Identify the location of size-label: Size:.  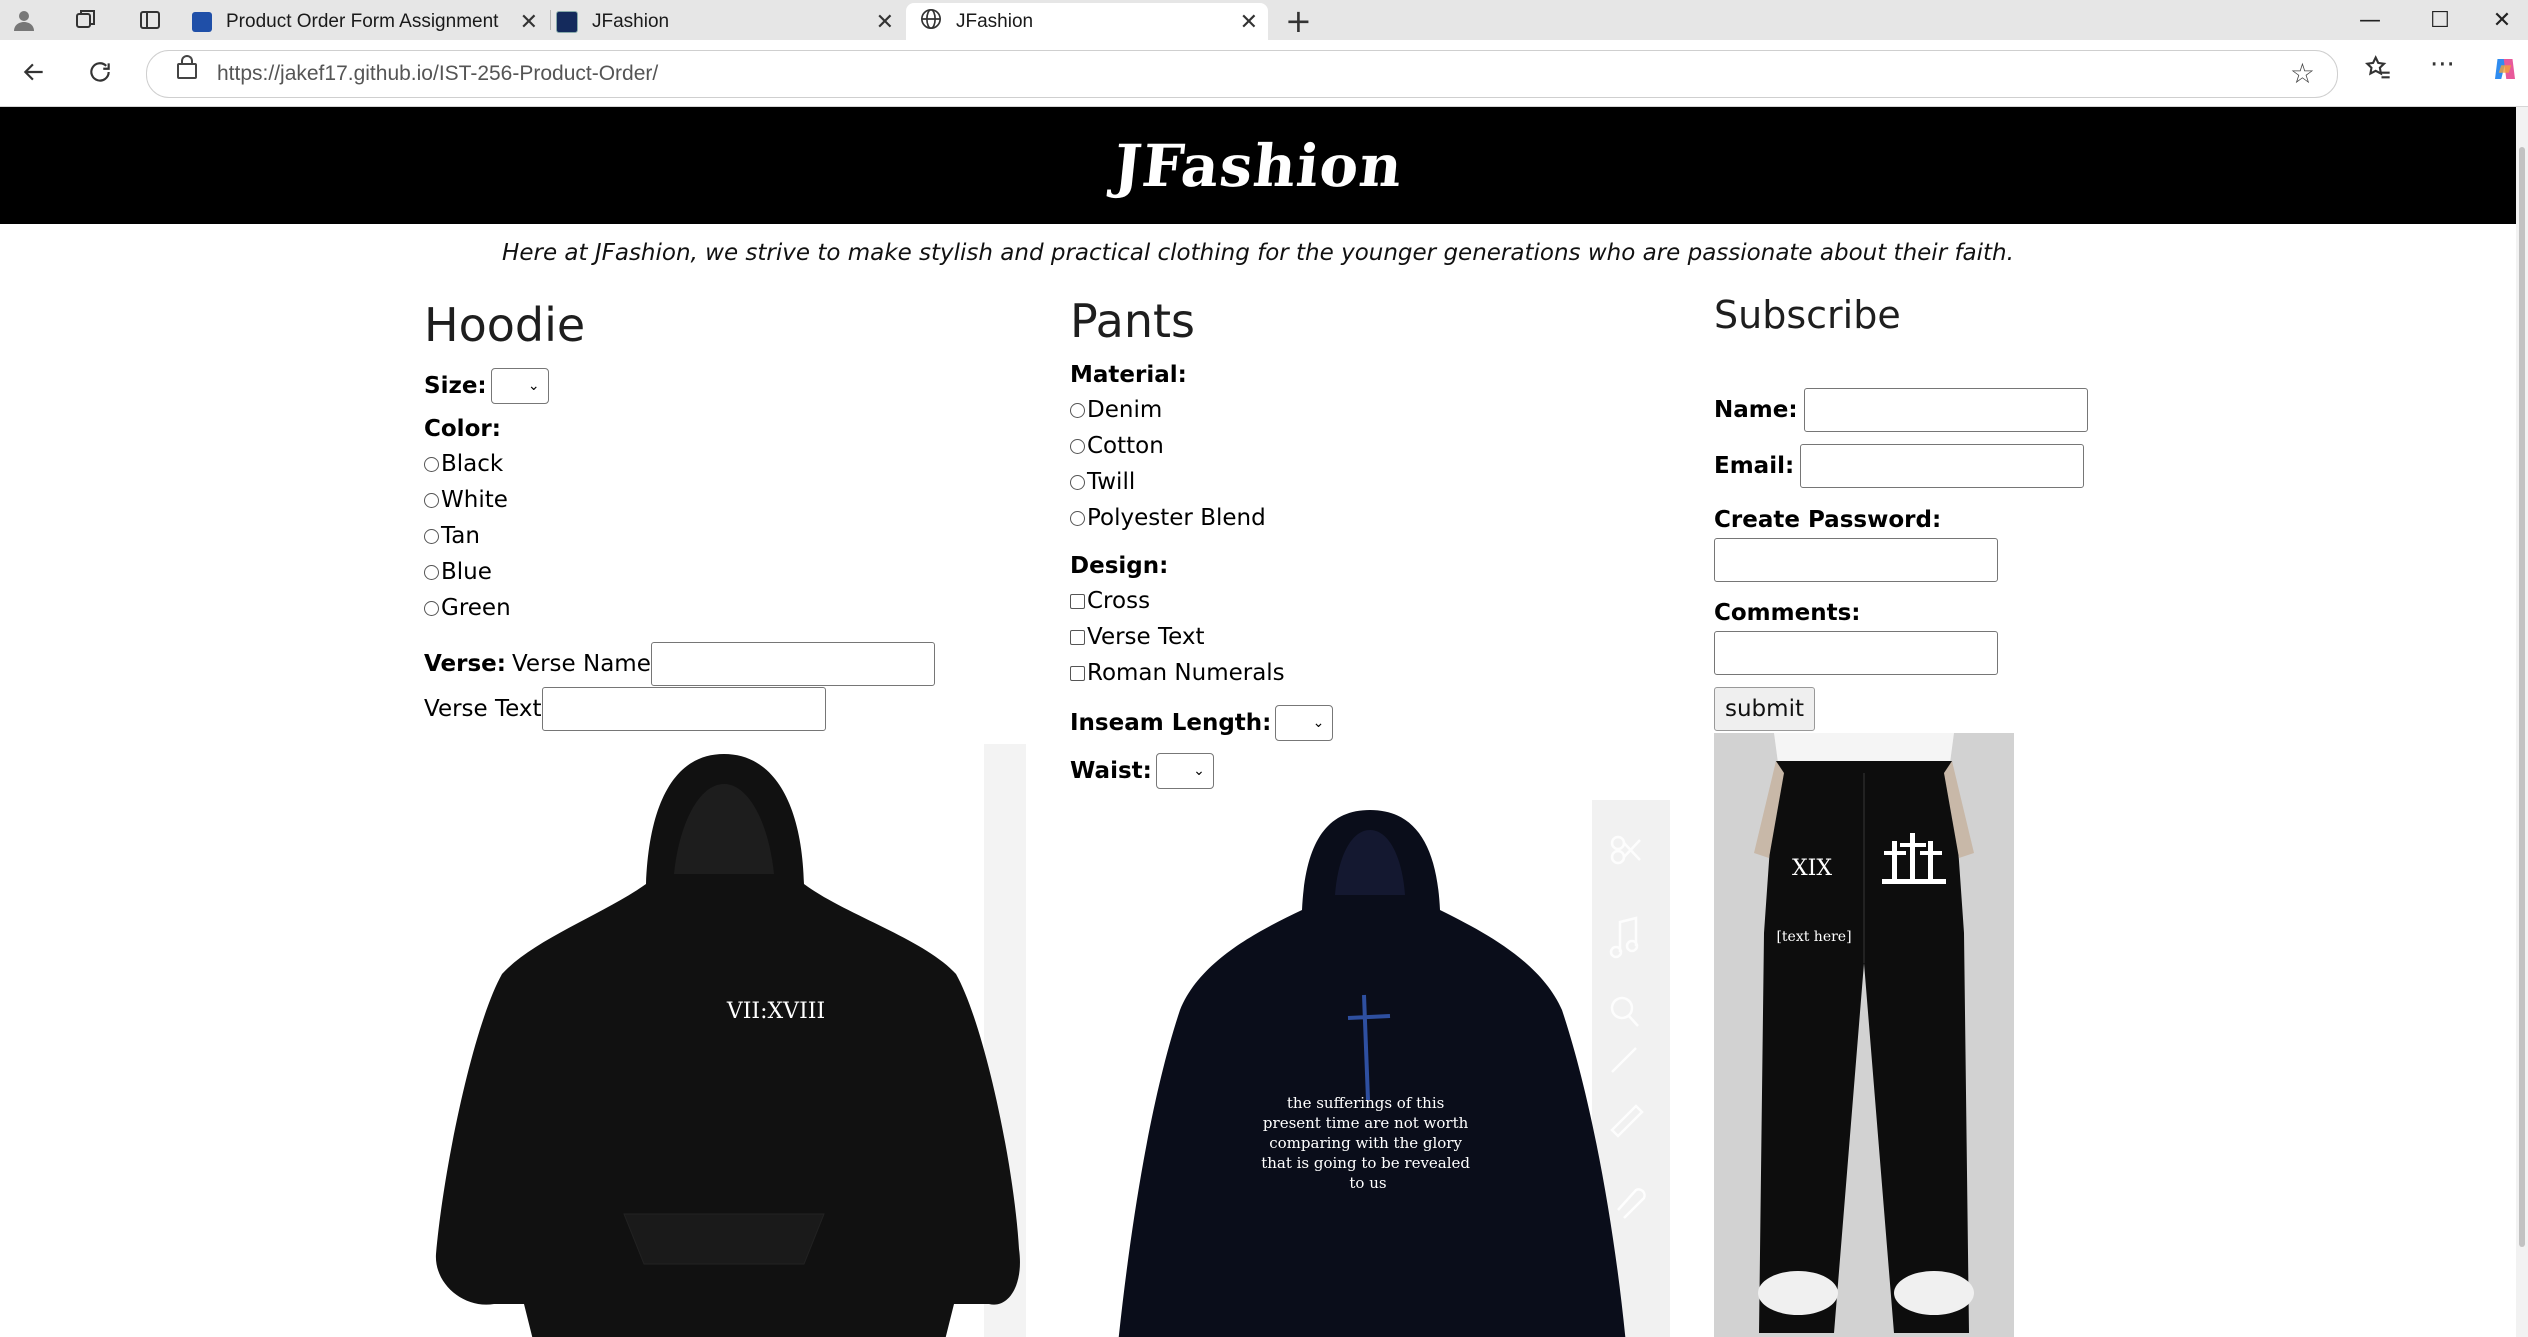
(455, 386).